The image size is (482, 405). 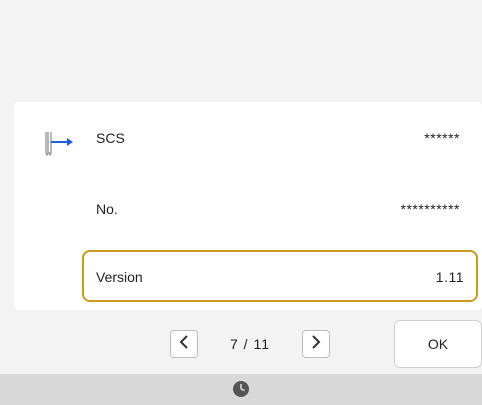 I want to click on version-label: Version, so click(x=119, y=277).